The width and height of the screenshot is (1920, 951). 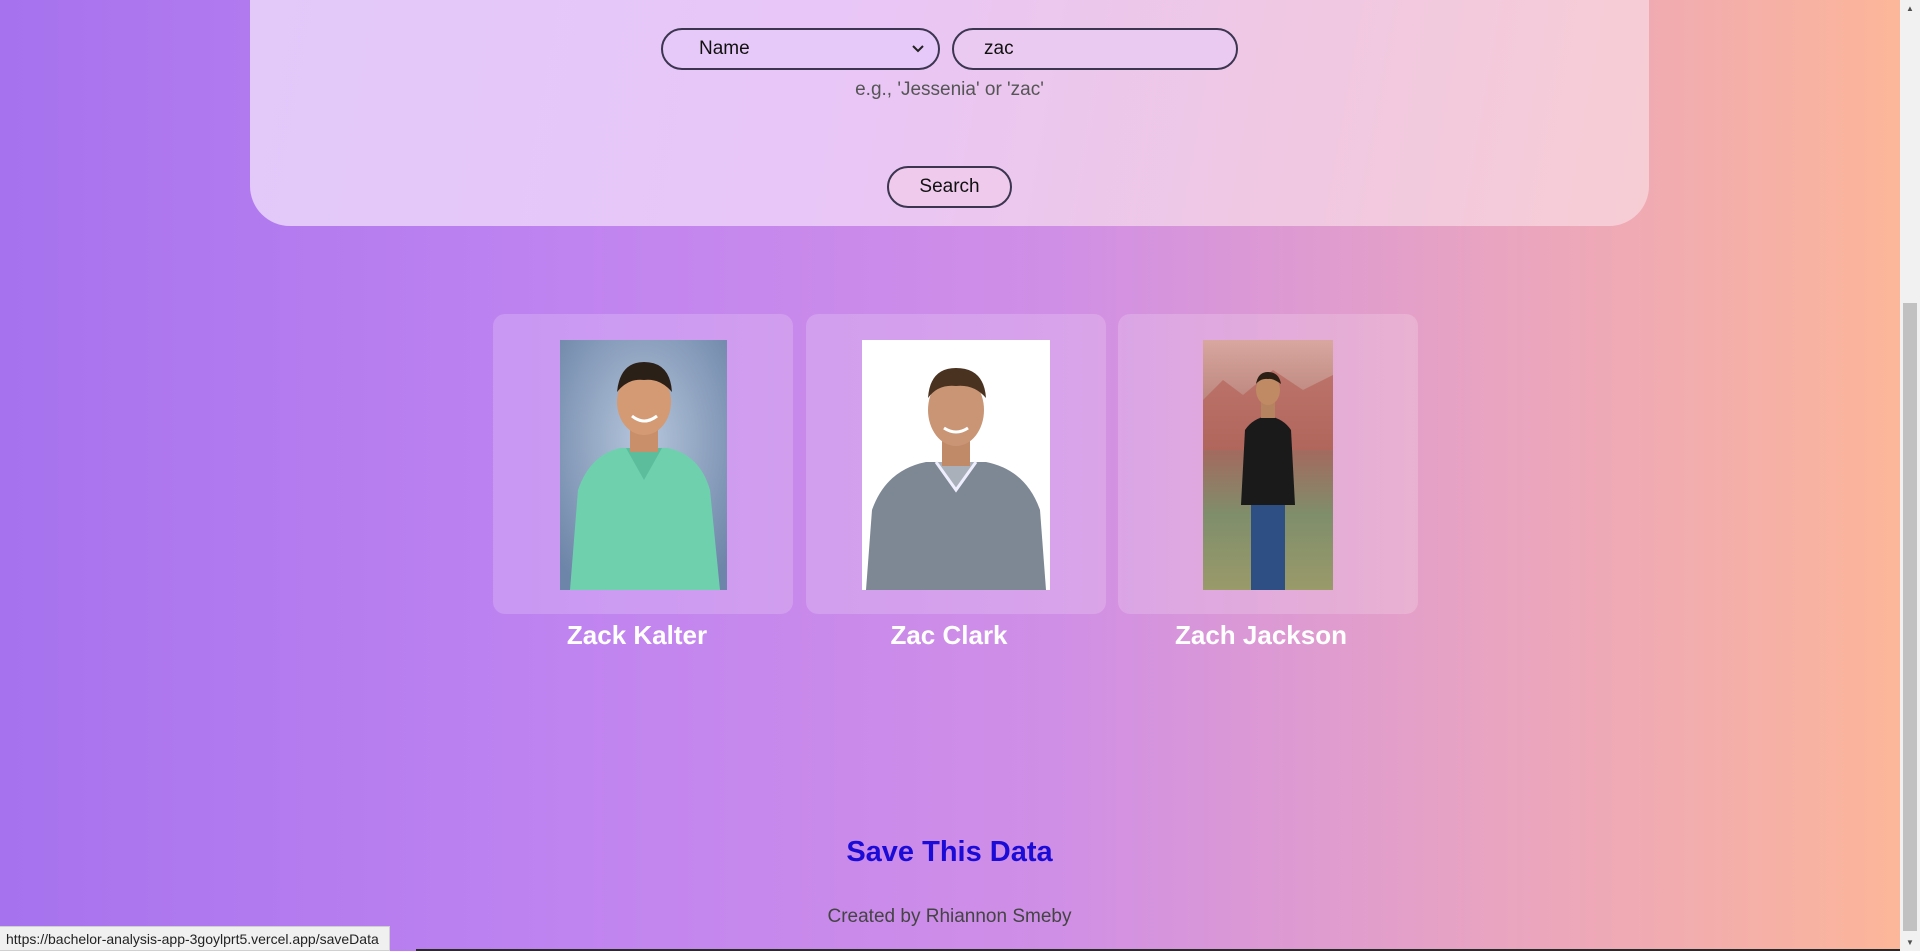 I want to click on save-data-link: Save This Data, so click(x=949, y=852).